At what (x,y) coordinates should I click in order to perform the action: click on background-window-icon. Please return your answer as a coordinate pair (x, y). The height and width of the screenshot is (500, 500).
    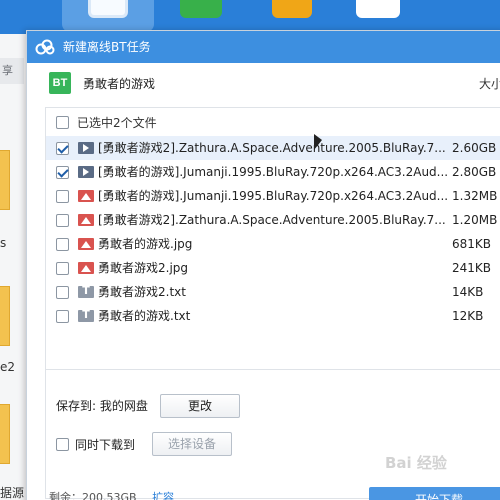
    Looking at the image, I should click on (108, 9).